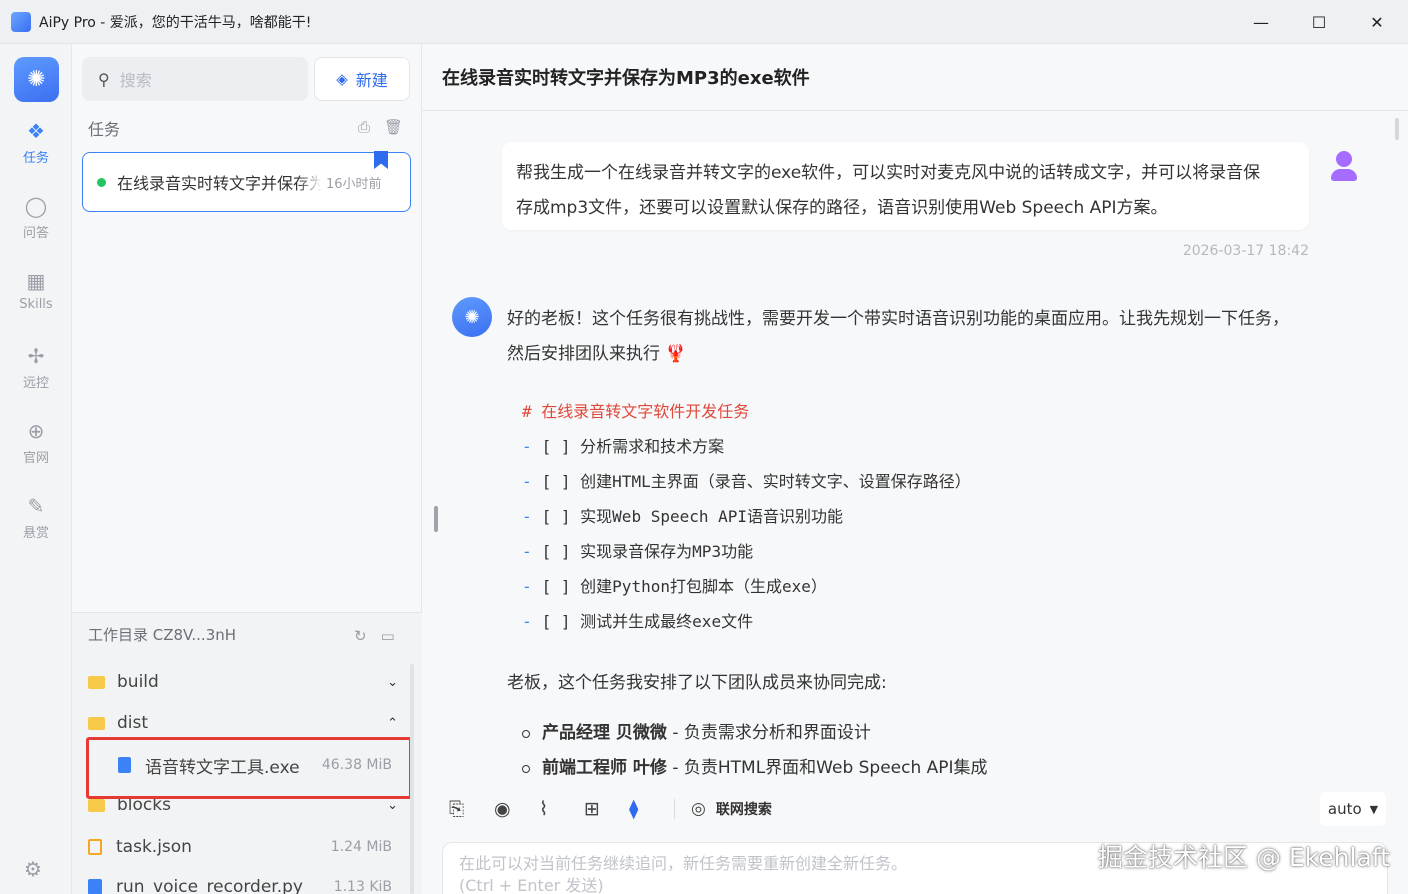 This screenshot has width=1408, height=894. I want to click on file-tree-item: build ⌄, so click(243, 682).